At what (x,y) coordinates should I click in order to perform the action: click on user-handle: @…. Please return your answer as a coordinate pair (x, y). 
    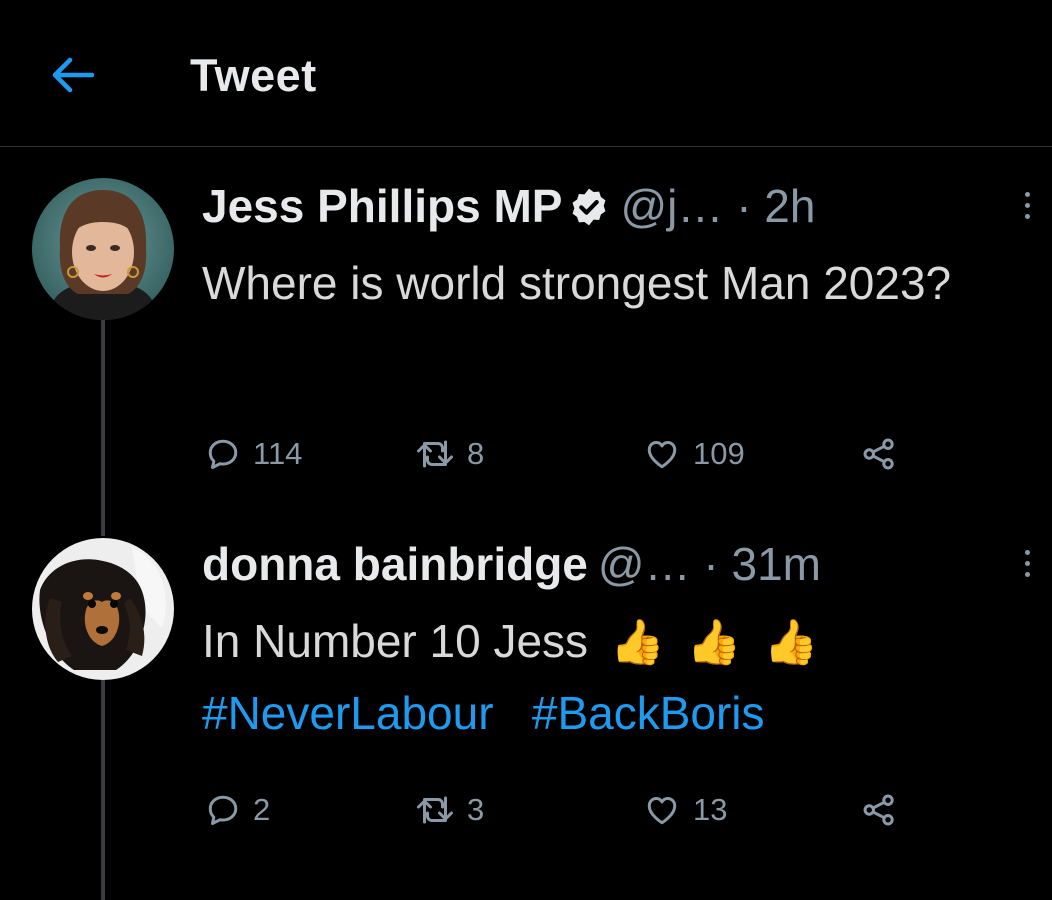
    Looking at the image, I should click on (644, 564).